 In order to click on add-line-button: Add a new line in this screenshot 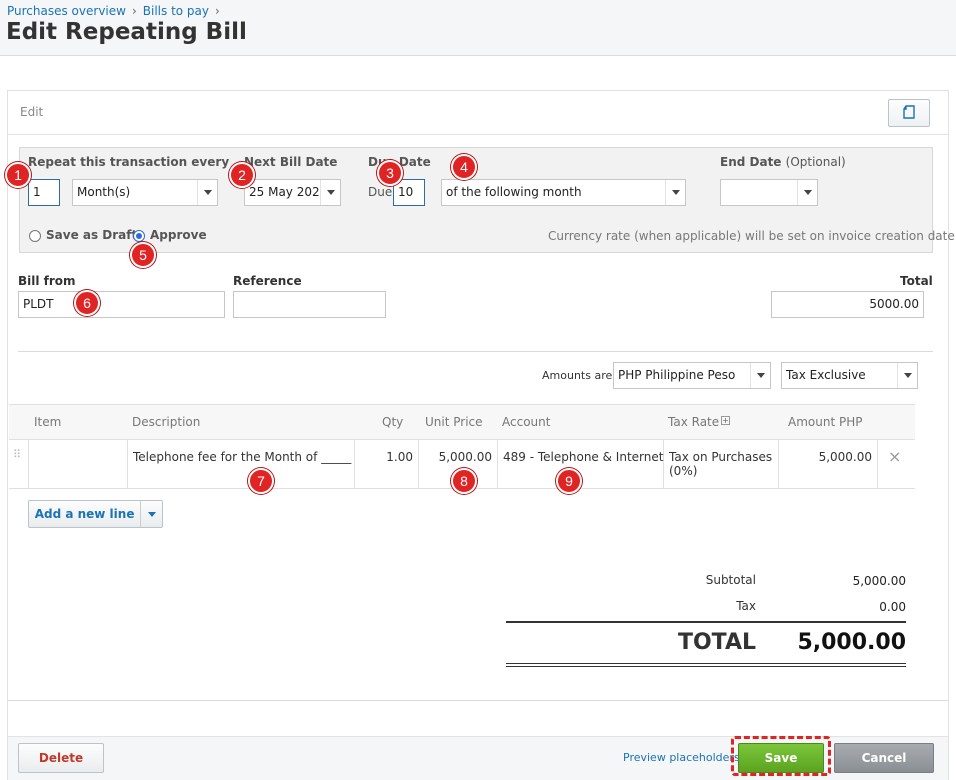, I will do `click(84, 514)`.